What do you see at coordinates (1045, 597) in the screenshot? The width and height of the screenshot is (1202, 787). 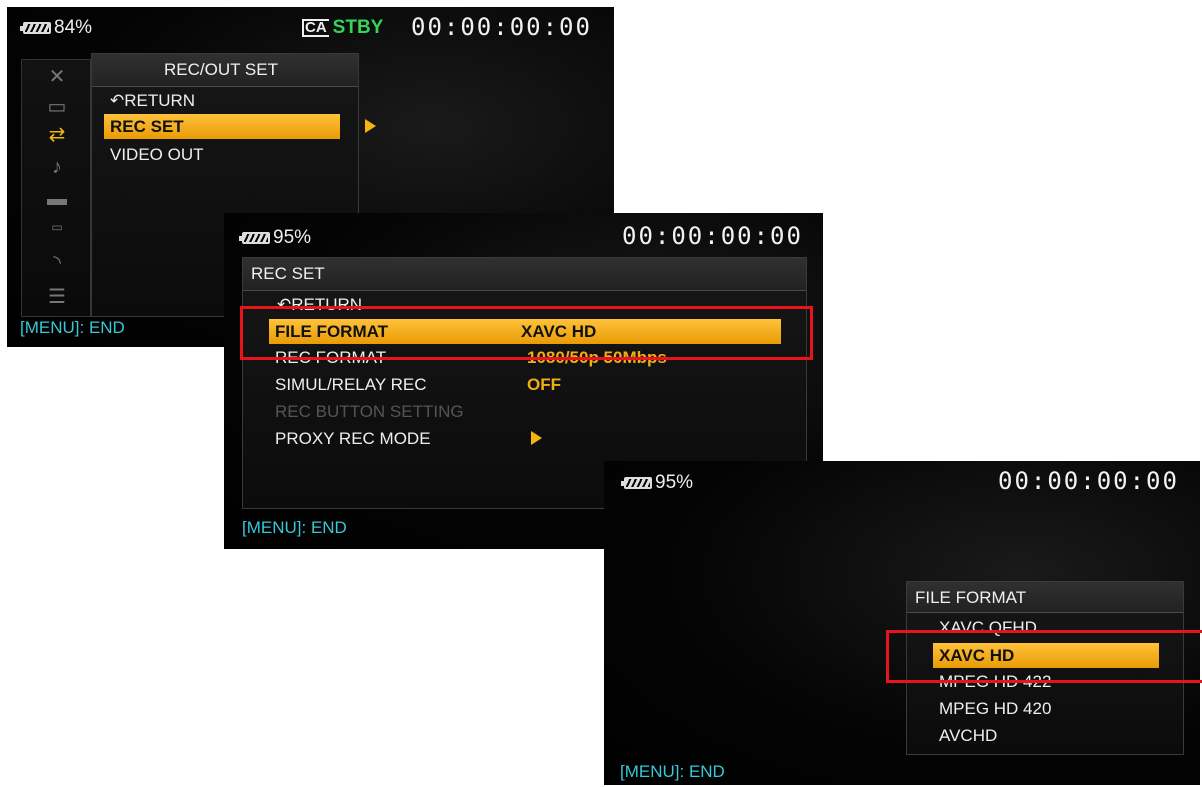 I see `menu-title: FILE FORMAT` at bounding box center [1045, 597].